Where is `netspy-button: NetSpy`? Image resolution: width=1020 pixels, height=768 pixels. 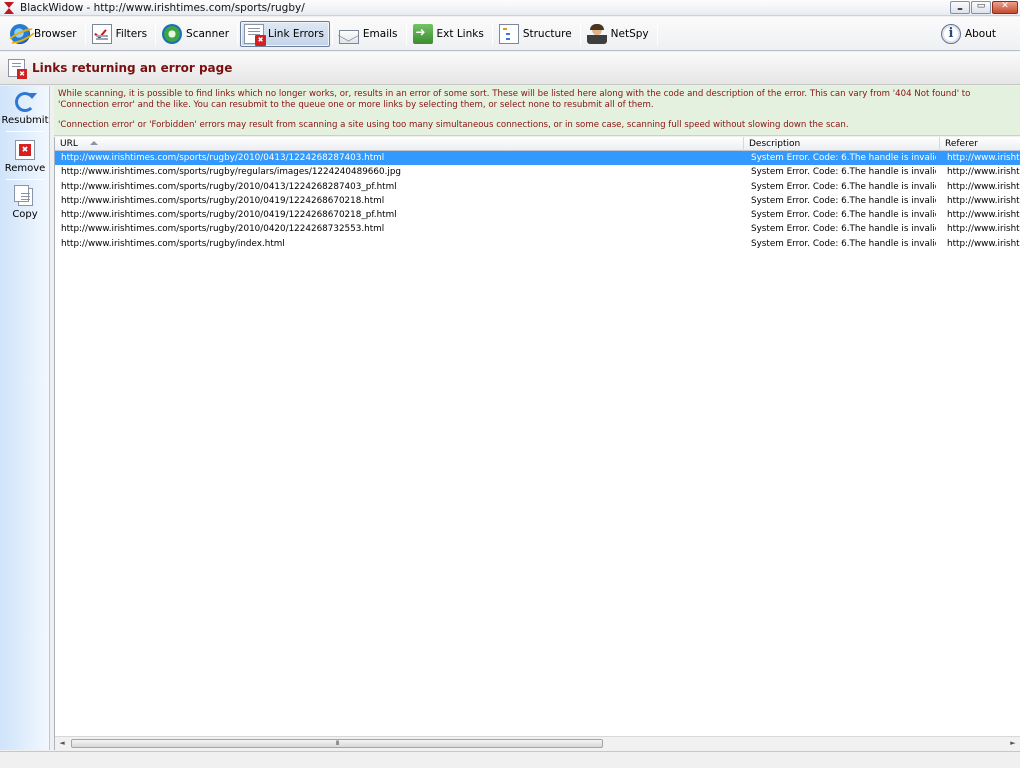
netspy-button: NetSpy is located at coordinates (619, 34).